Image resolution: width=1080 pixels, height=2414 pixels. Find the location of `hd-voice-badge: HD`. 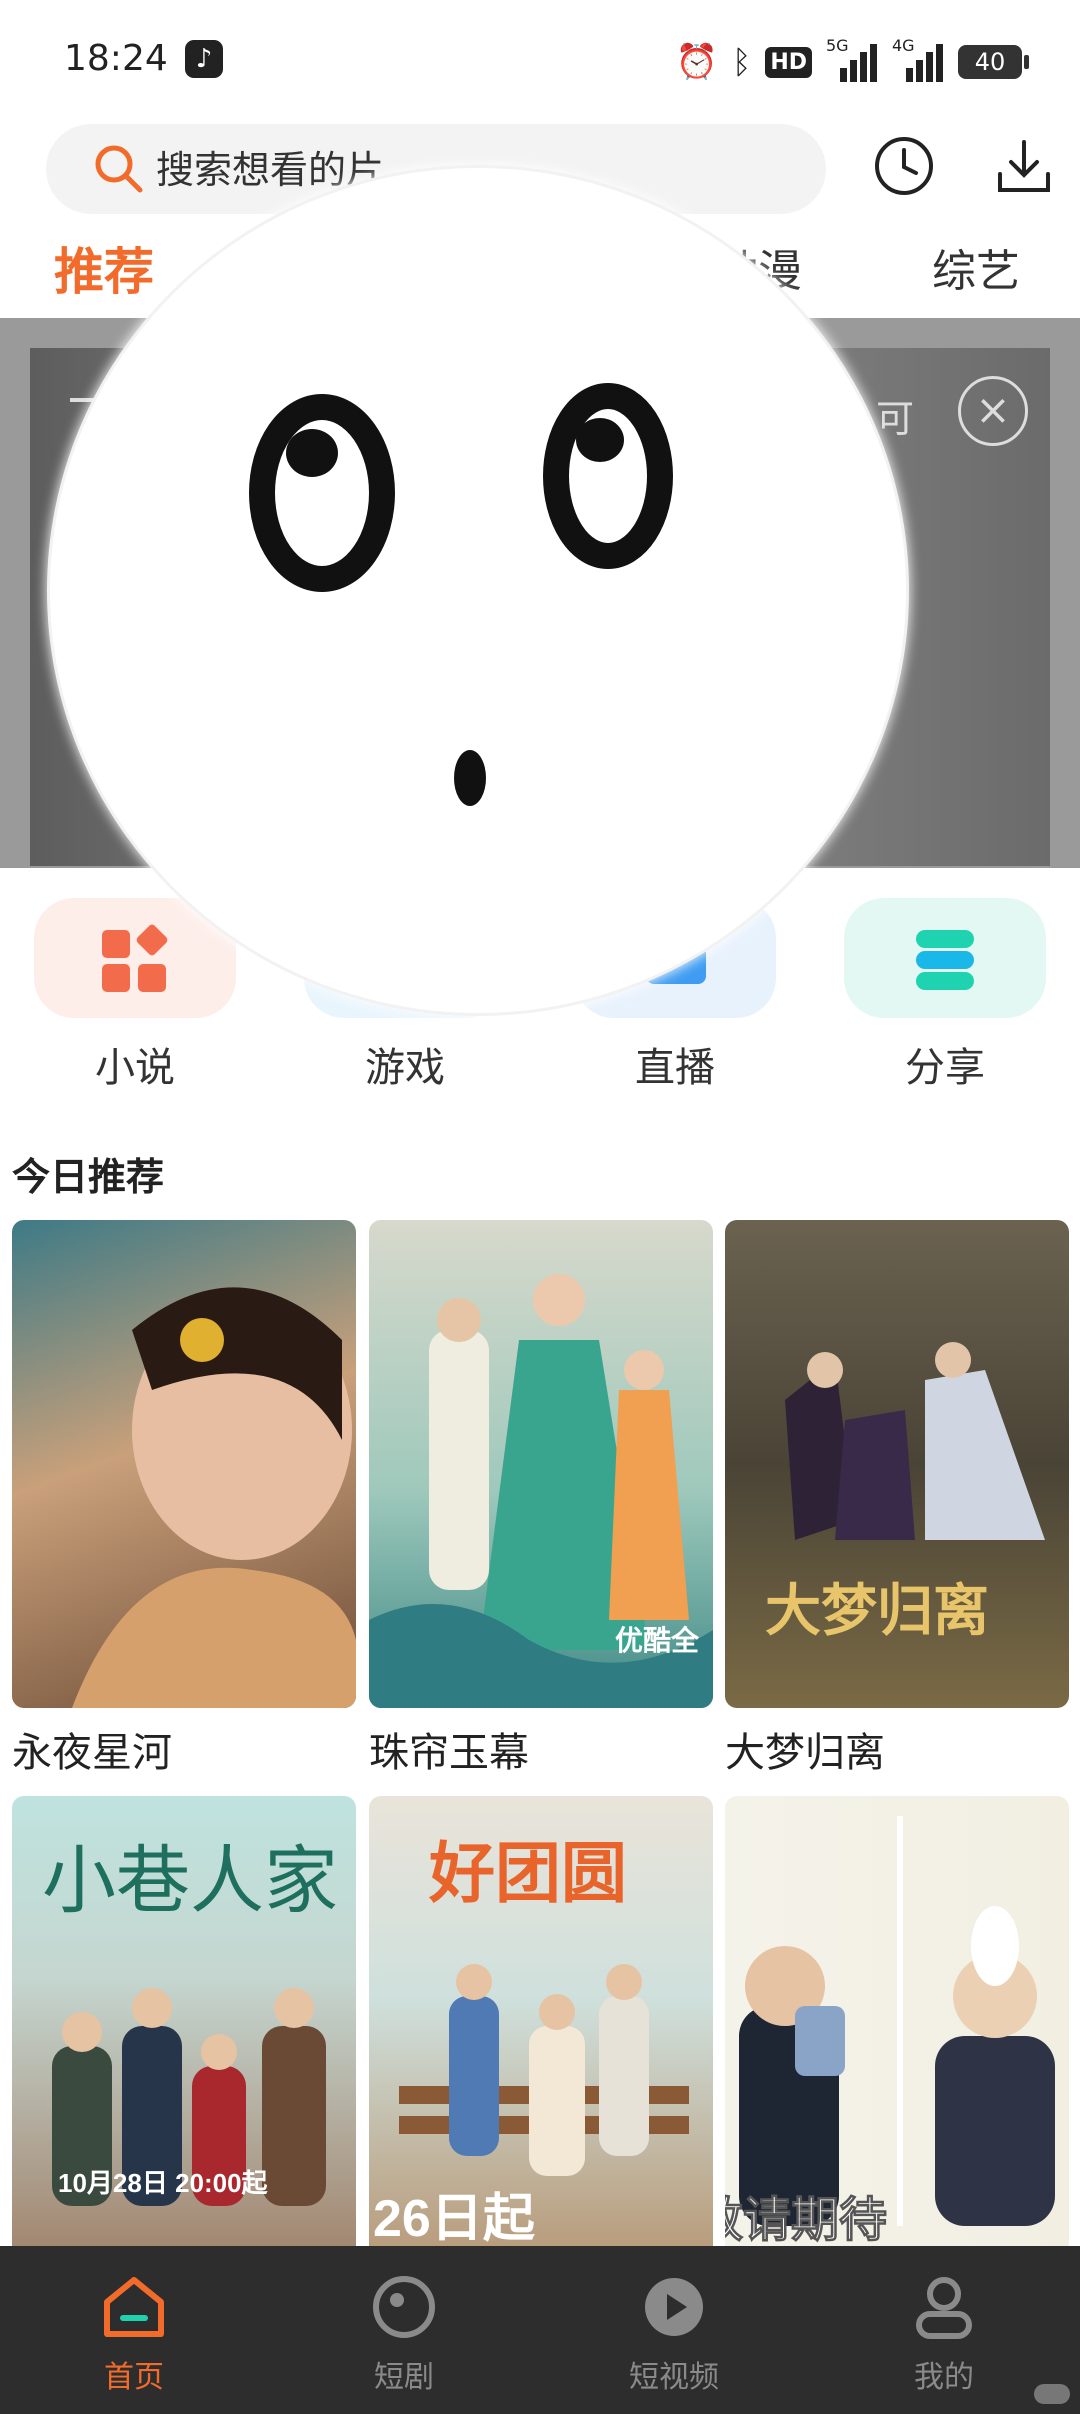

hd-voice-badge: HD is located at coordinates (788, 62).